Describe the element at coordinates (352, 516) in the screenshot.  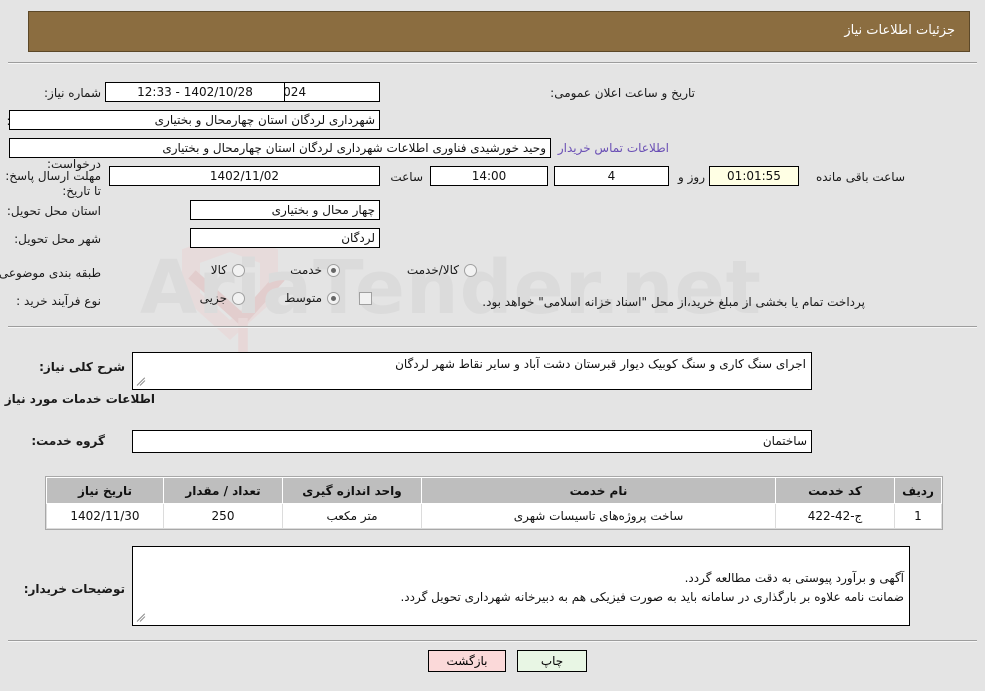
I see `cell-unit: متر مکعب` at that location.